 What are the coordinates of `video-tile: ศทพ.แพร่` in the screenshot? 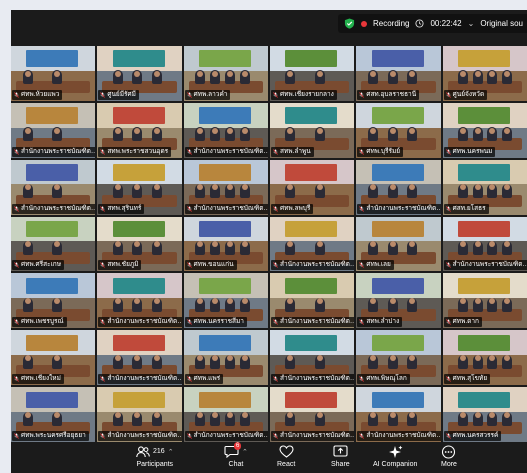 It's located at (225, 358).